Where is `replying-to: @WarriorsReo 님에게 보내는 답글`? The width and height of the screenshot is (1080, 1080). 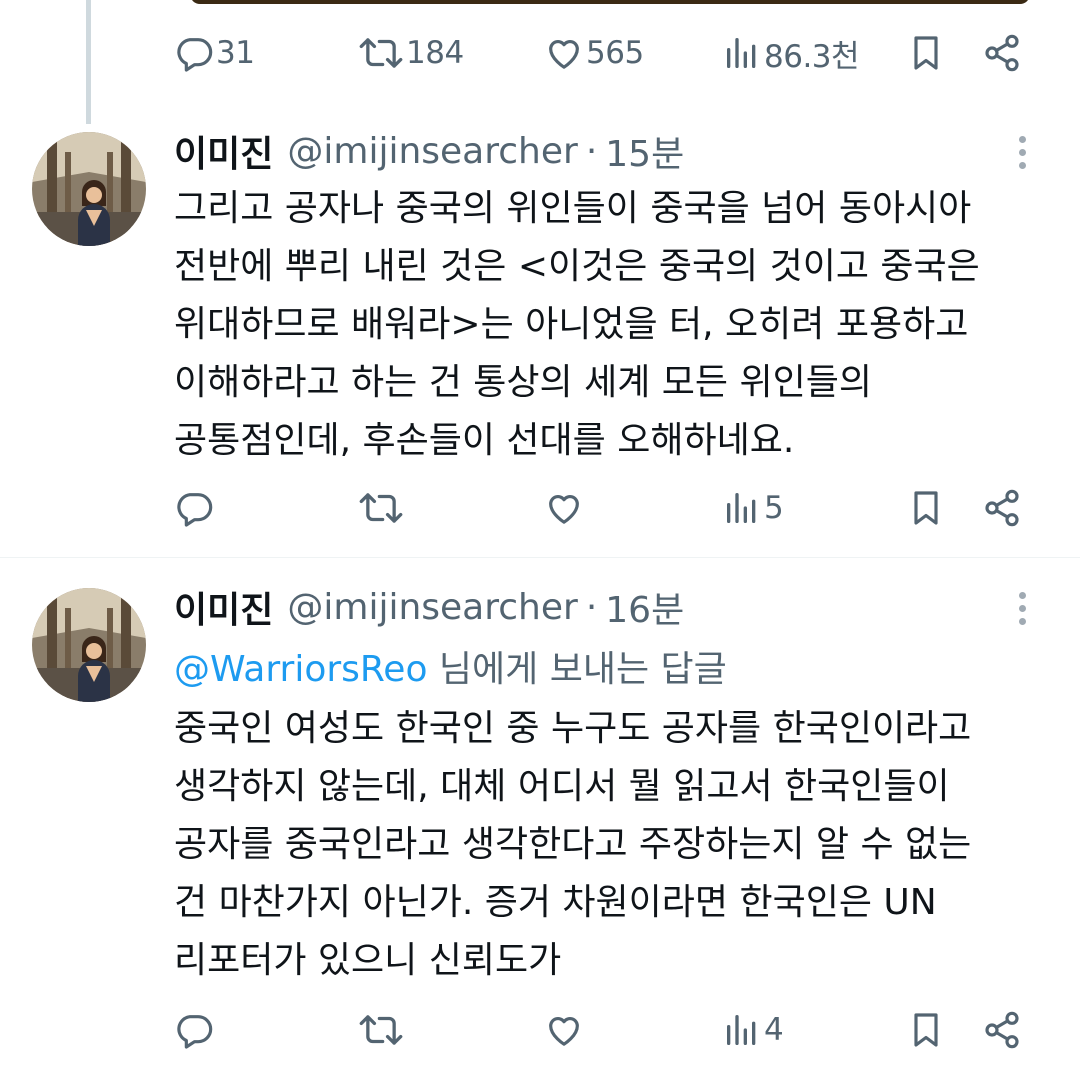
replying-to: @WarriorsReo 님에게 보내는 답글 is located at coordinates (450, 666).